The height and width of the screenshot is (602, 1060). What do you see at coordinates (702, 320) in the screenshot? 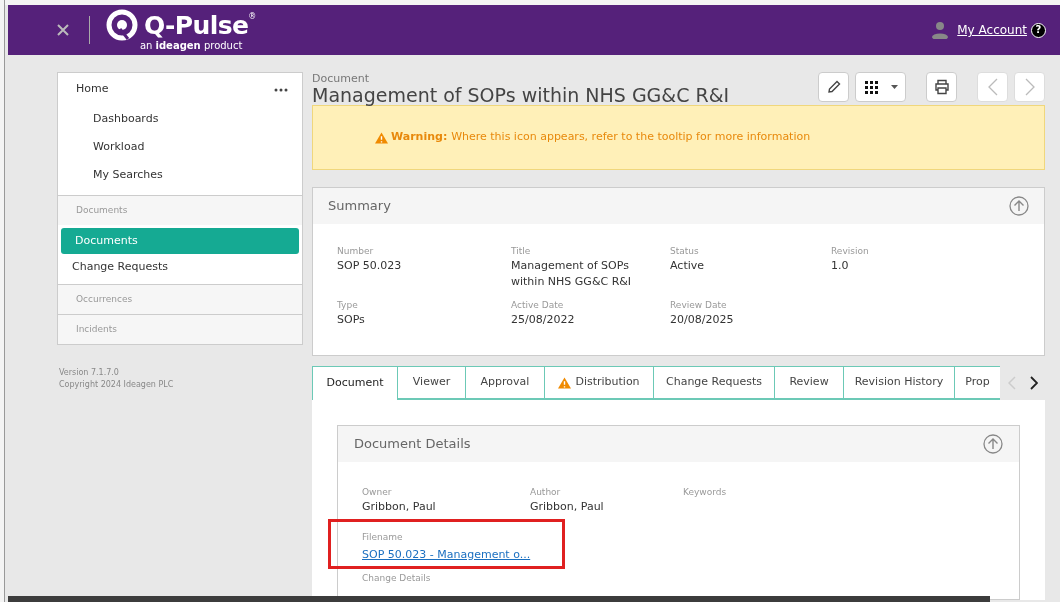
I see `field-value: 20/08/2025` at bounding box center [702, 320].